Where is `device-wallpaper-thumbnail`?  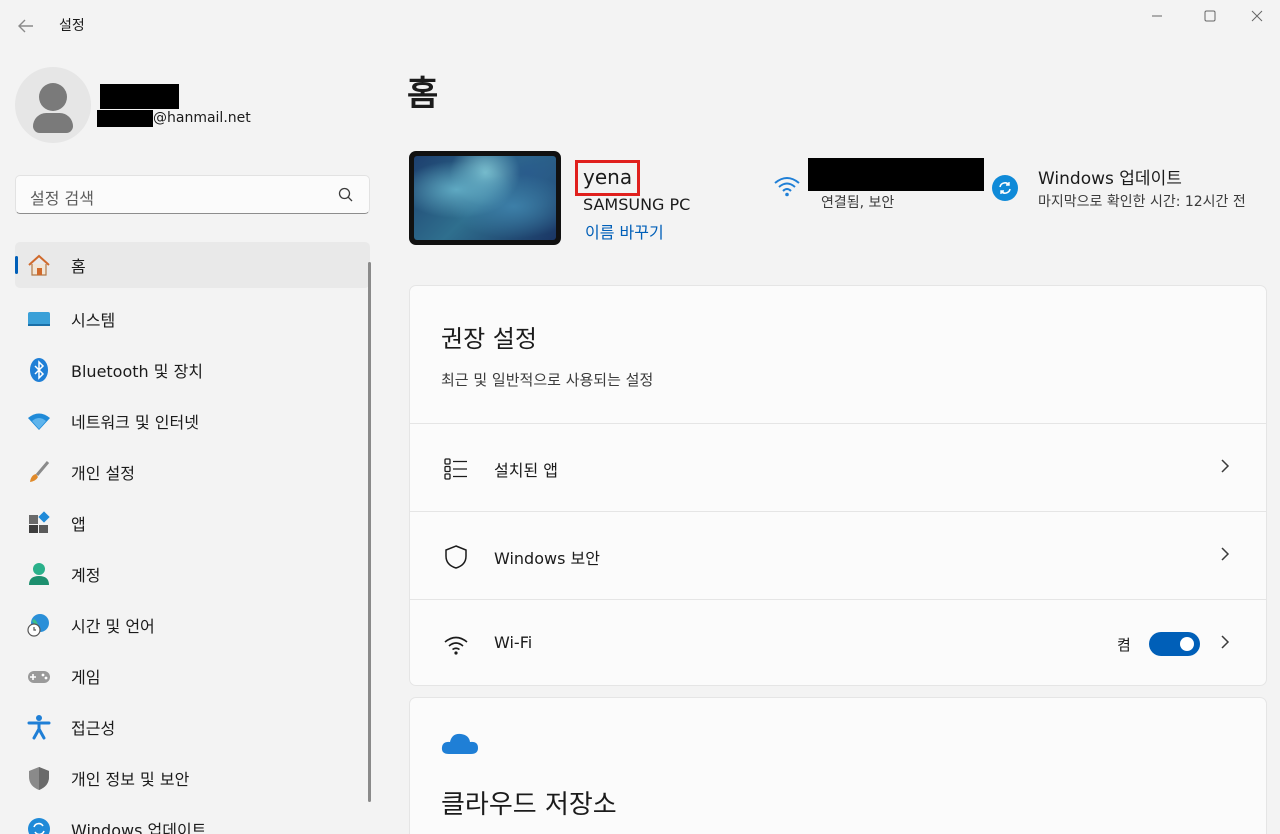 device-wallpaper-thumbnail is located at coordinates (485, 198).